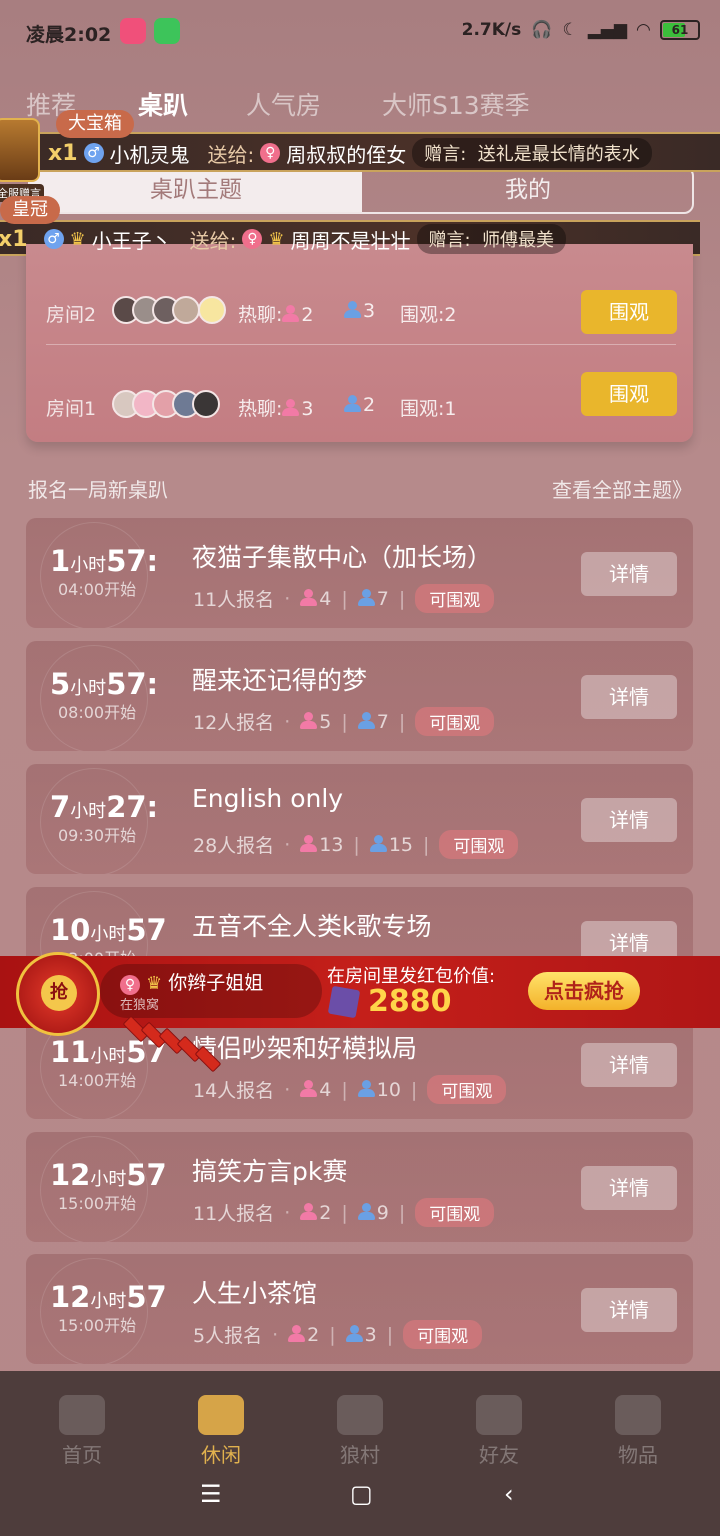 This screenshot has height=1536, width=720. Describe the element at coordinates (338, 1334) in the screenshot. I see `event-meta: 5人报名 · 2 | 3 | 可围观` at that location.